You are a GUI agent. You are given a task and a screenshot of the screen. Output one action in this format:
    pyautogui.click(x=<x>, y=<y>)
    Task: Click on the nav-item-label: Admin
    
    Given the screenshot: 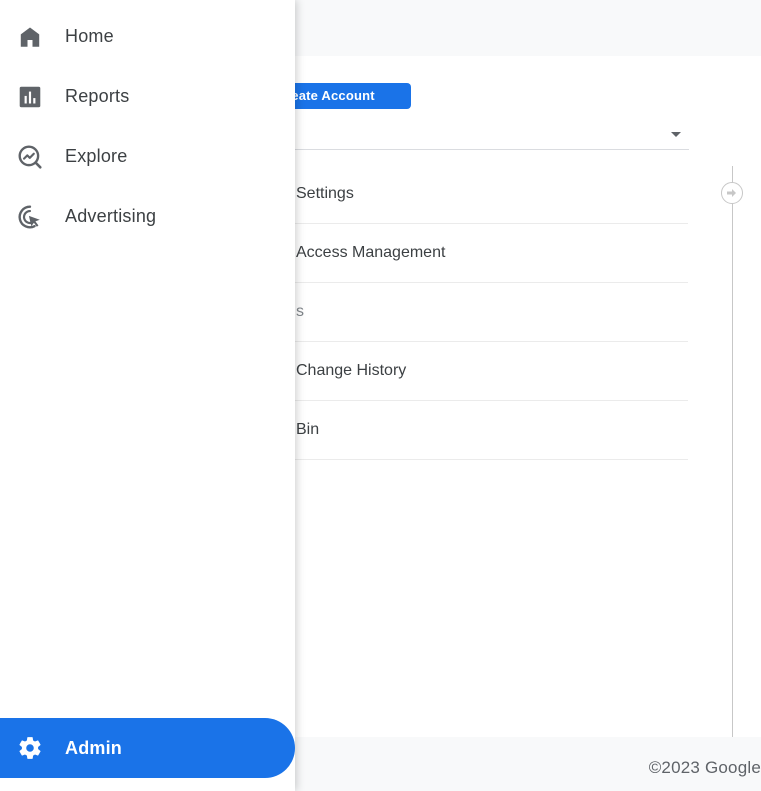 What is the action you would take?
    pyautogui.click(x=93, y=748)
    